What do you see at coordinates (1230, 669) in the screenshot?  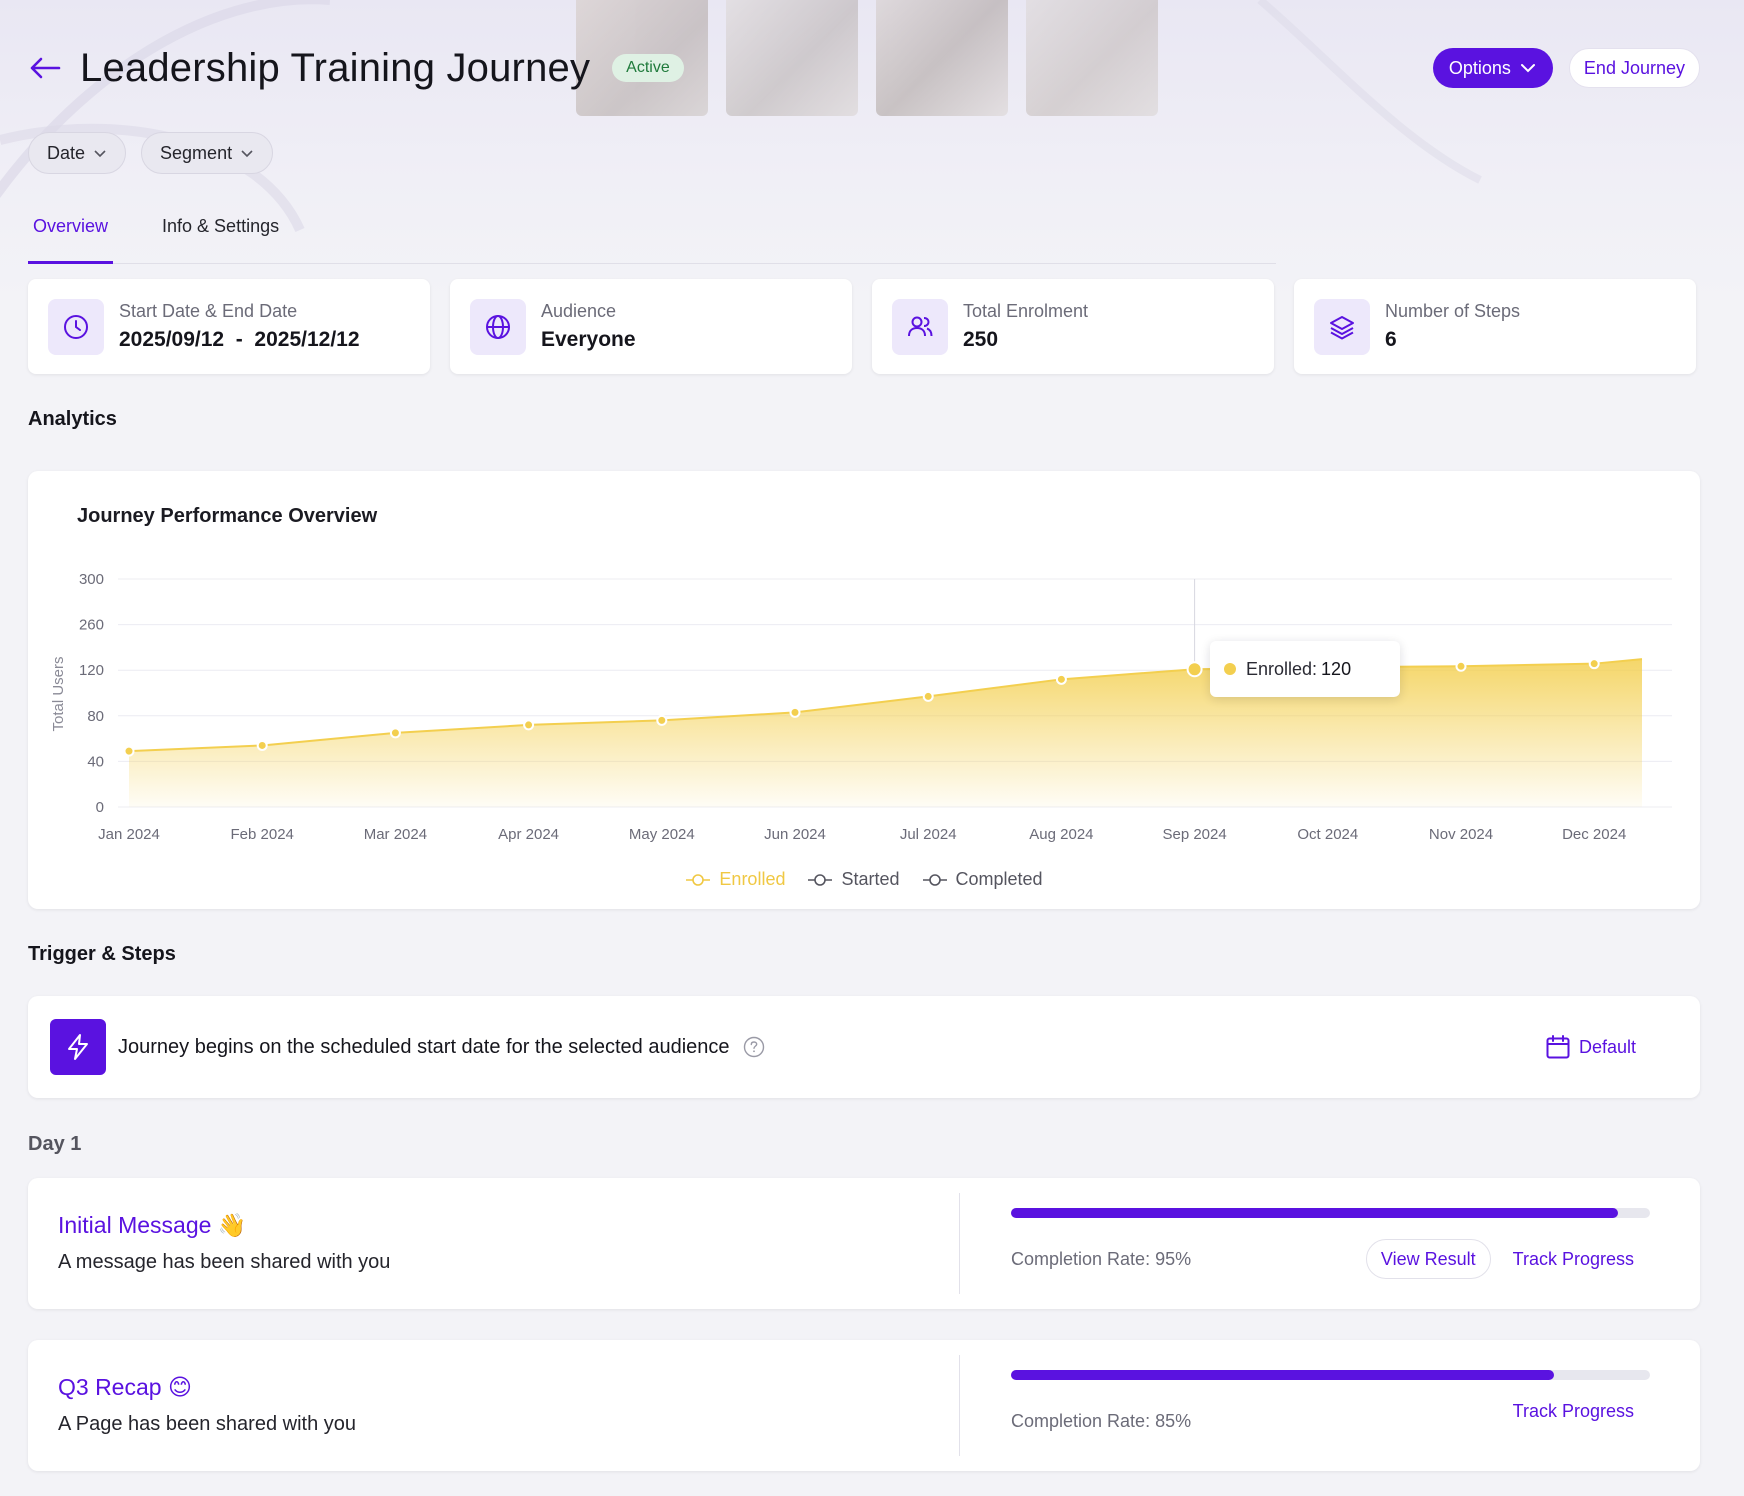 I see `tooltip-dot` at bounding box center [1230, 669].